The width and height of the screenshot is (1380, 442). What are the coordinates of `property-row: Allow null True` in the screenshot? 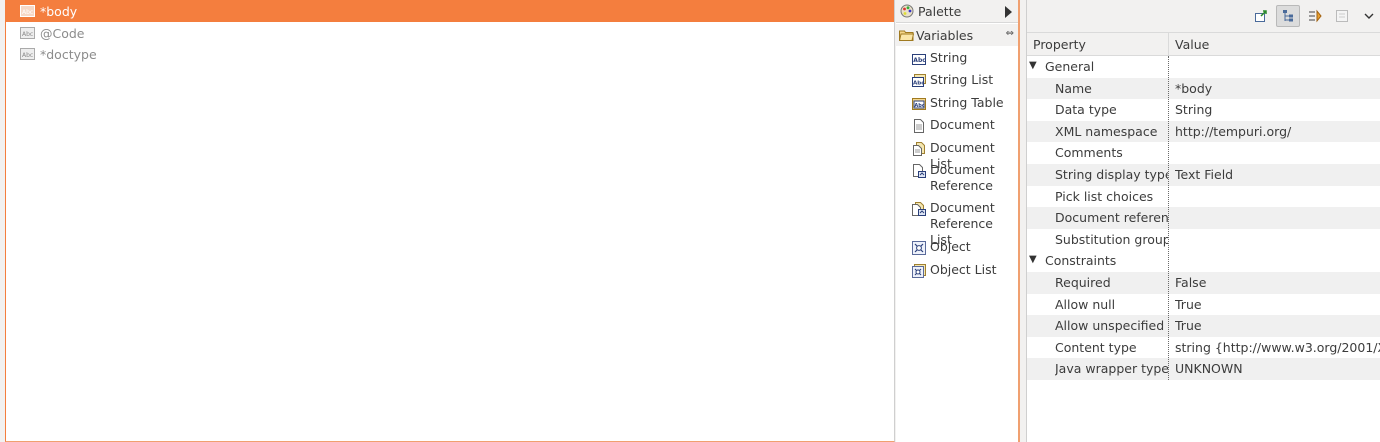 It's located at (1203, 305).